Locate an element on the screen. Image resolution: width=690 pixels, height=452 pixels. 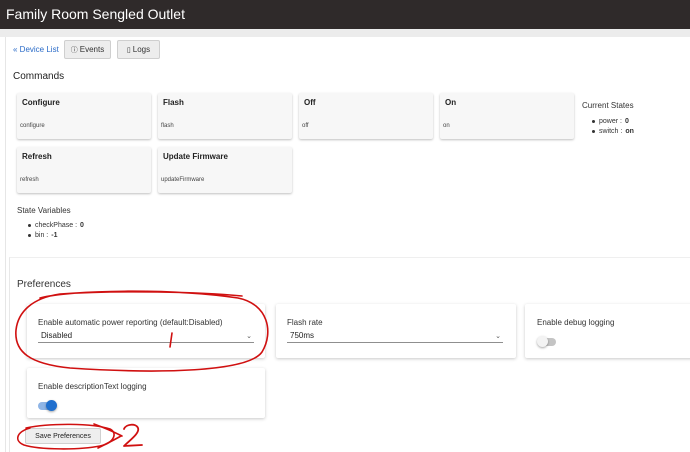
events-button-label: Events is located at coordinates (92, 49).